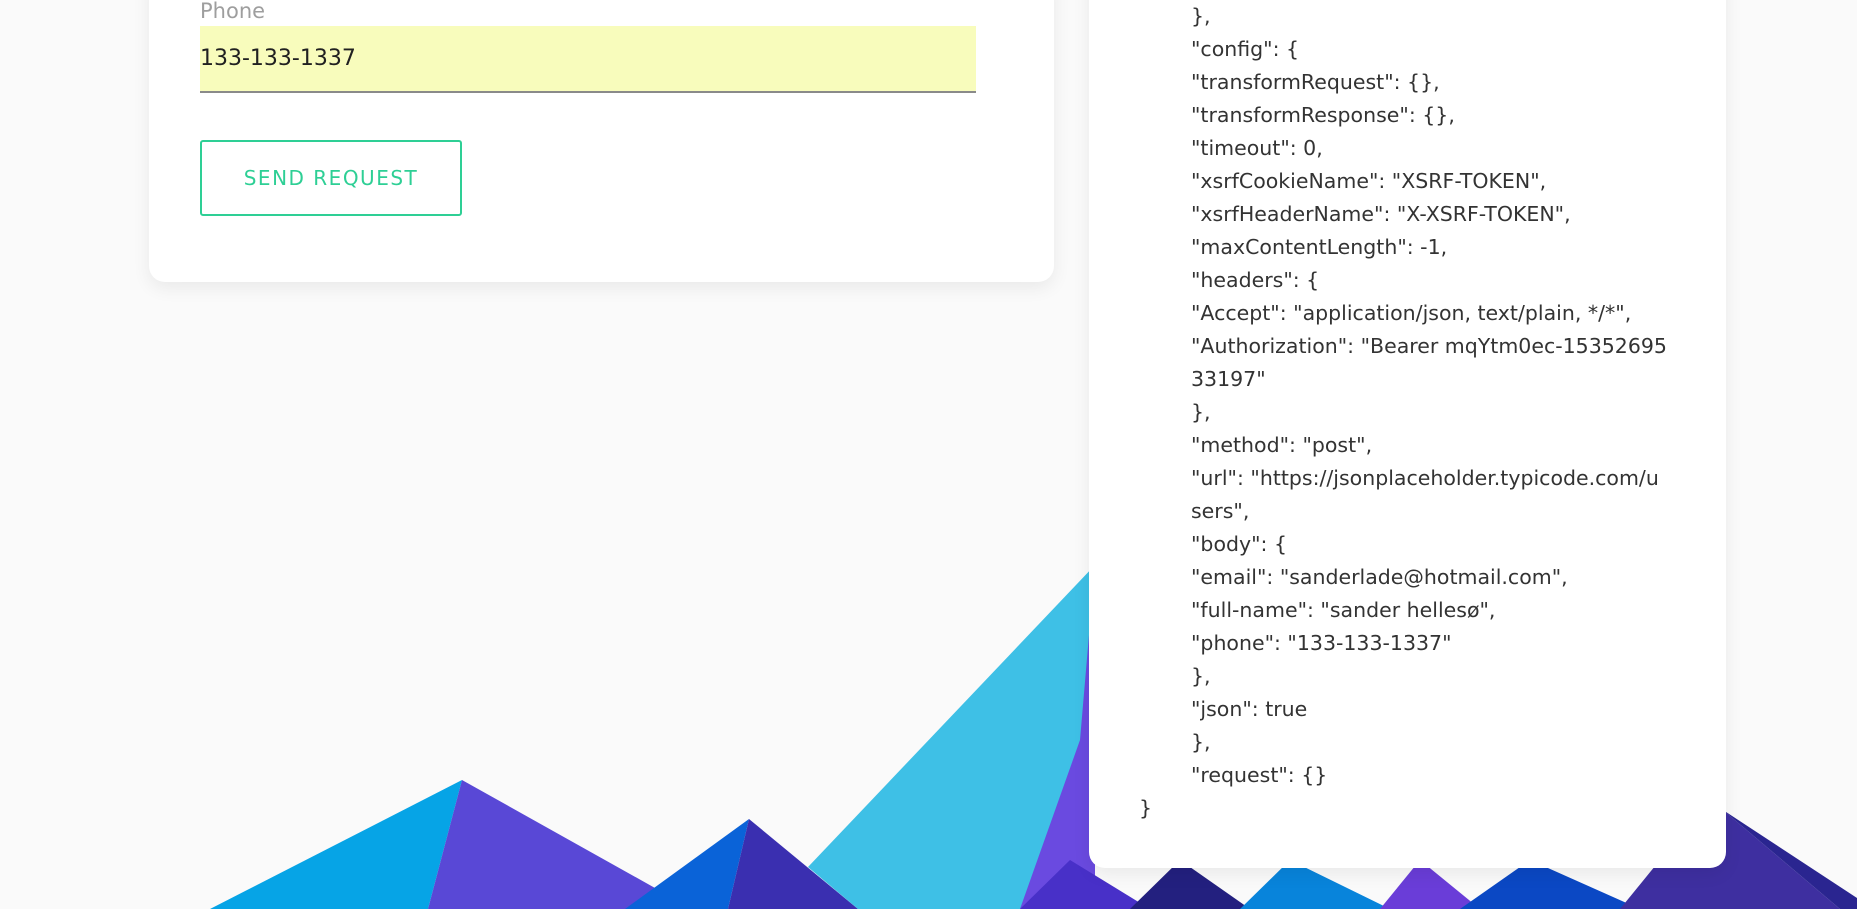 This screenshot has height=909, width=1857. I want to click on send-request-button: SEND REQUEST, so click(331, 178).